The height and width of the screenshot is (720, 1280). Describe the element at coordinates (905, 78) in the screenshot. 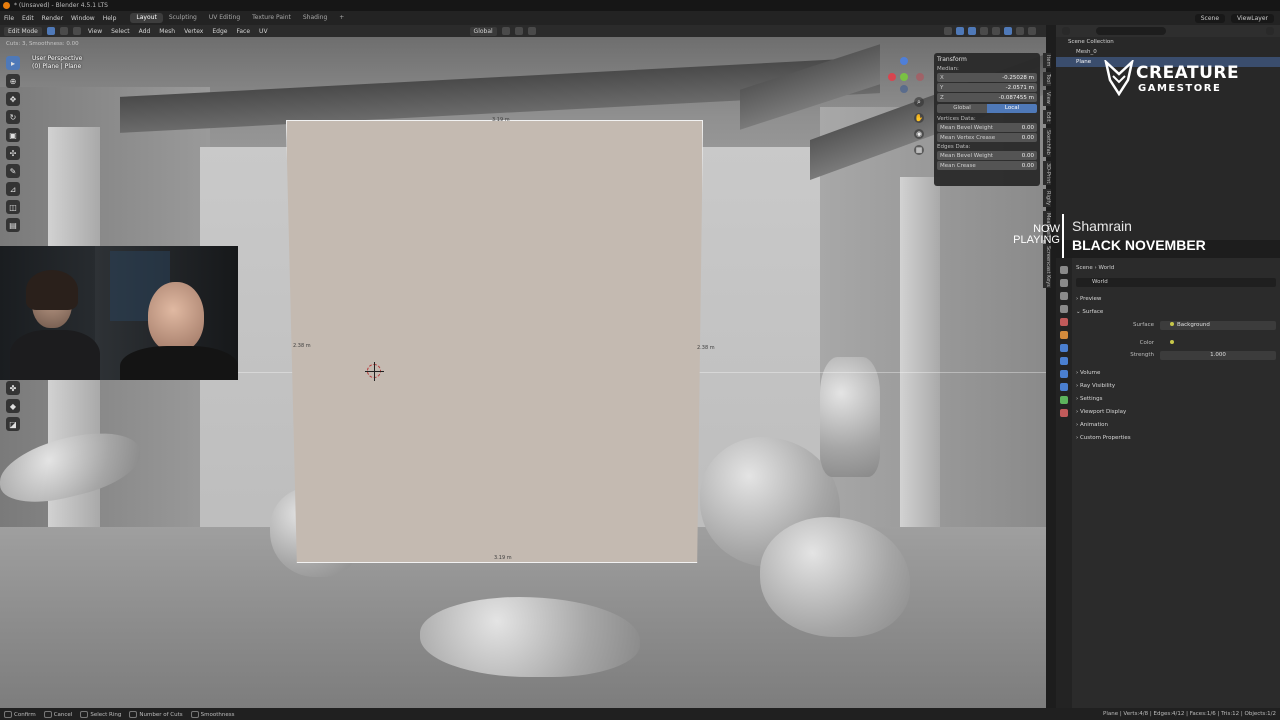

I see `navigation-gizmo` at that location.